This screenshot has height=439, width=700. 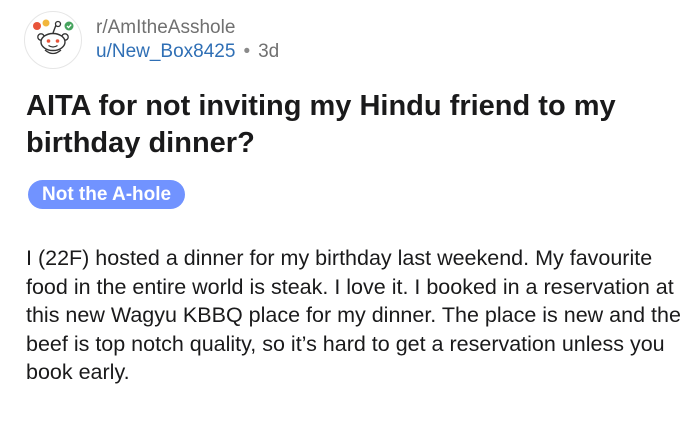 What do you see at coordinates (107, 194) in the screenshot?
I see `post-flair-badge: Not the A-hole` at bounding box center [107, 194].